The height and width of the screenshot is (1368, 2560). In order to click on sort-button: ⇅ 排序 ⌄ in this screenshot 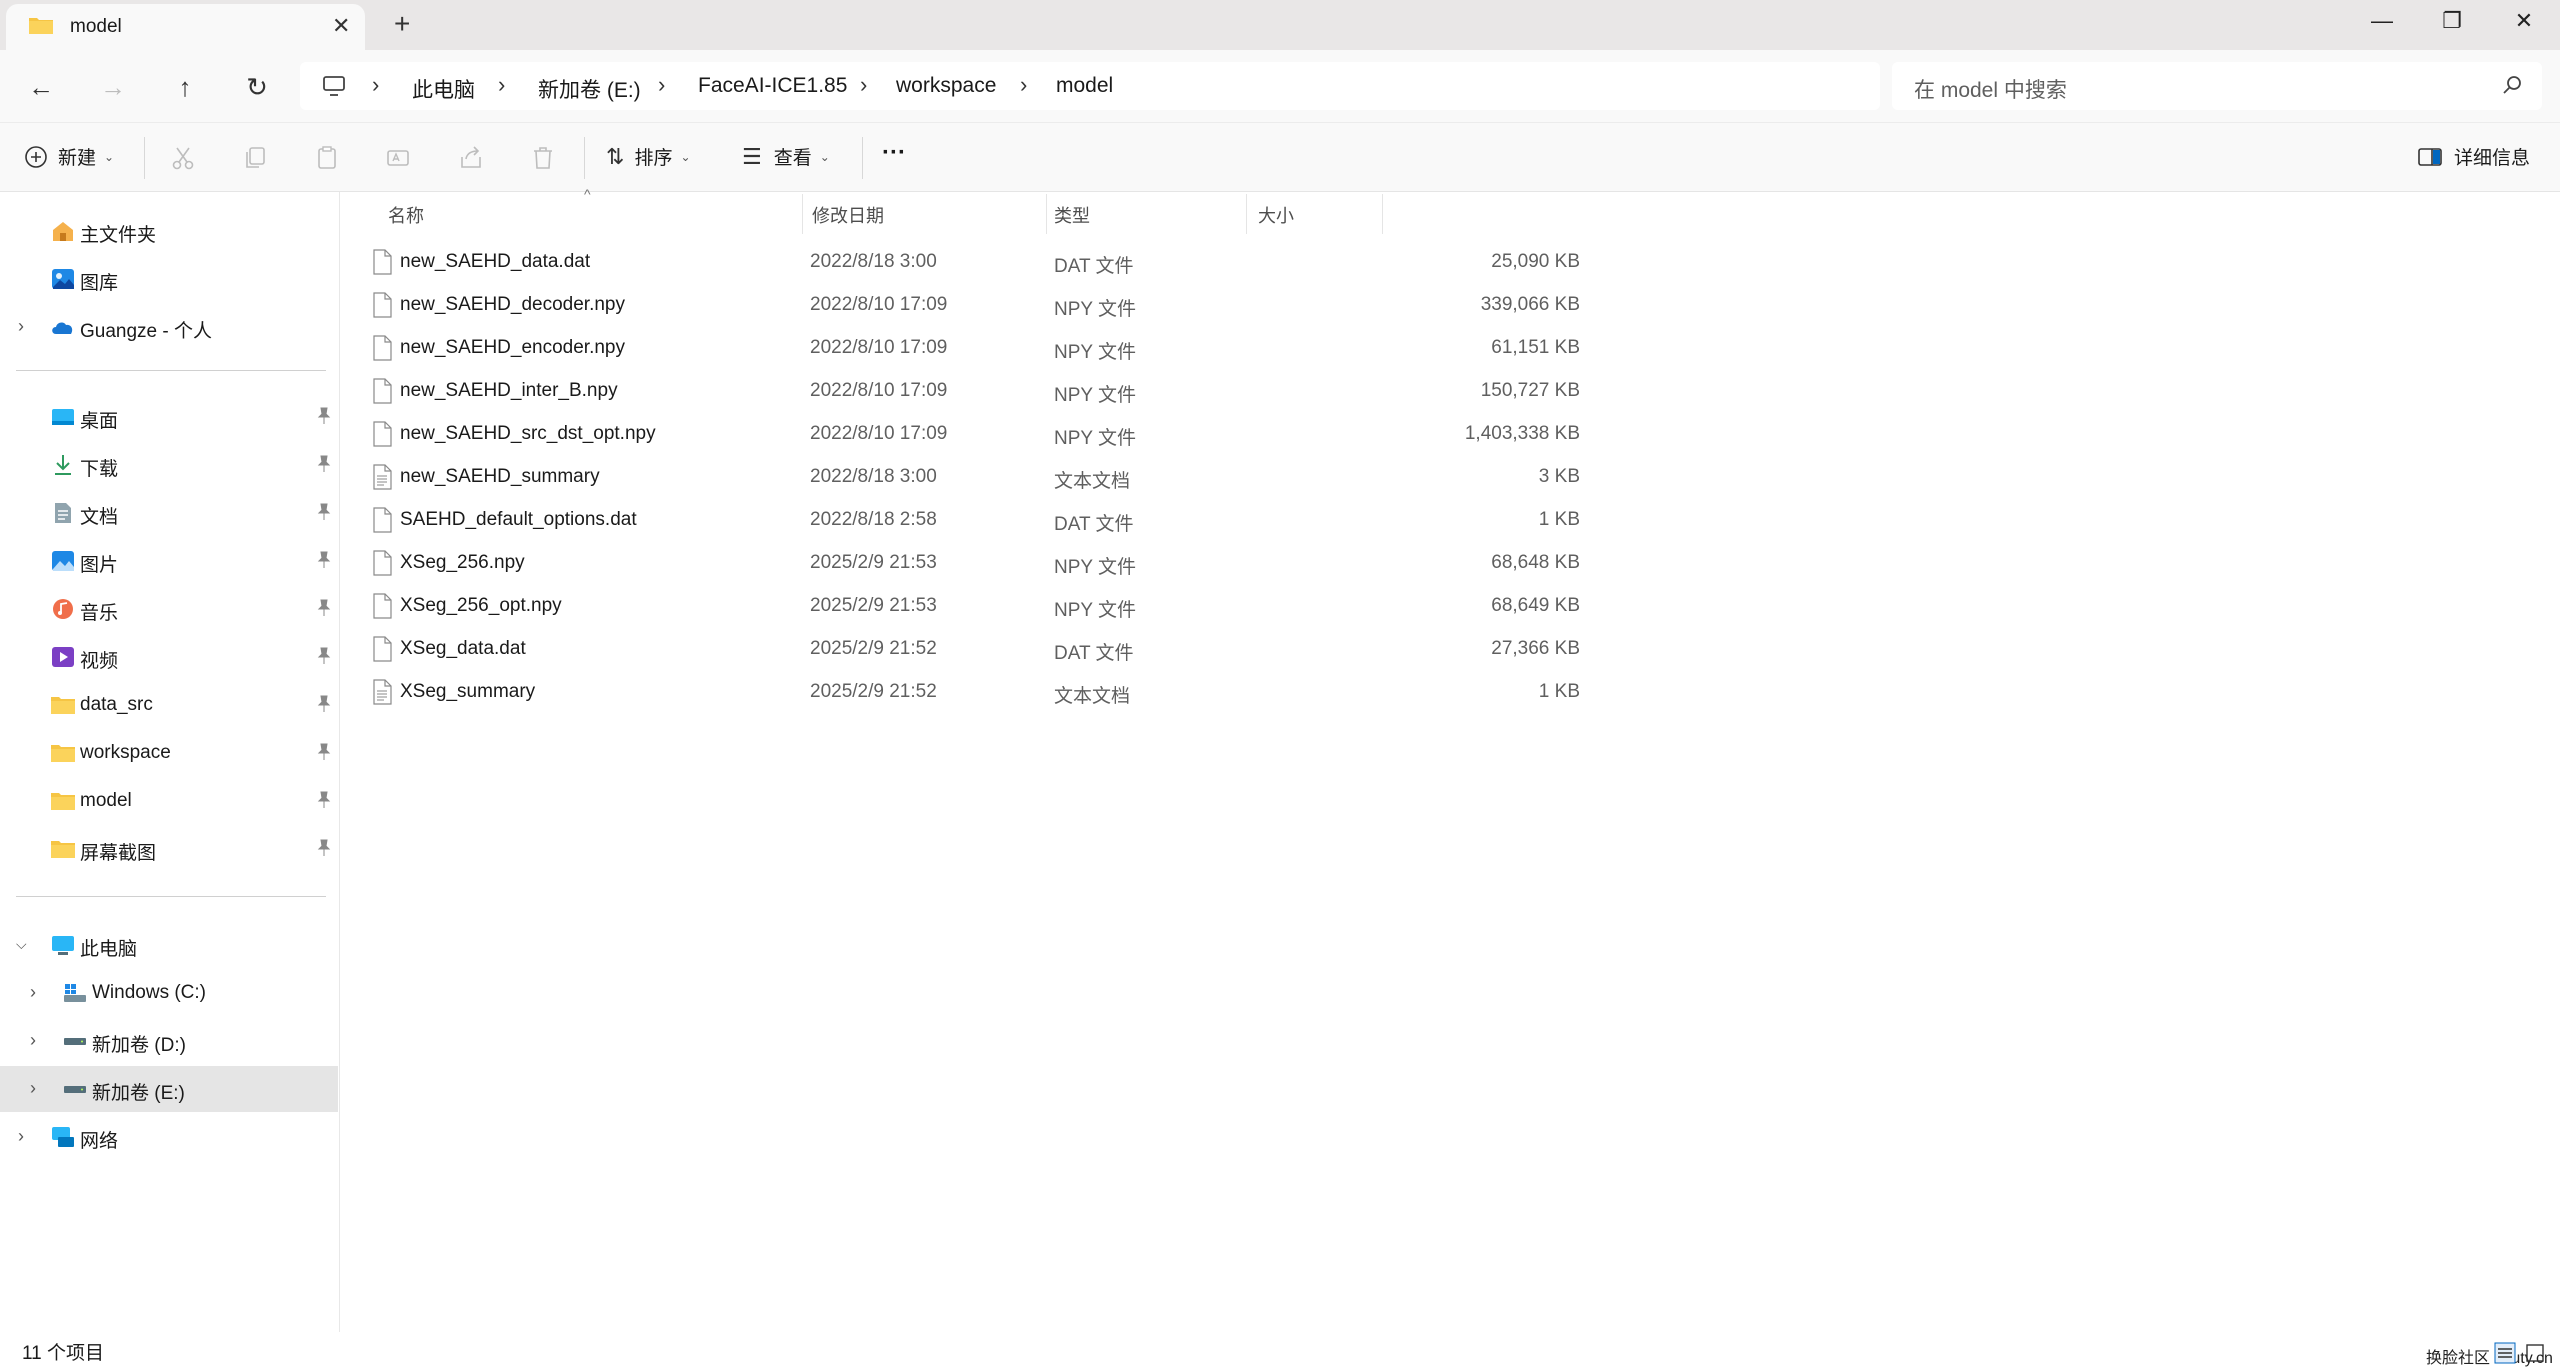, I will do `click(648, 156)`.